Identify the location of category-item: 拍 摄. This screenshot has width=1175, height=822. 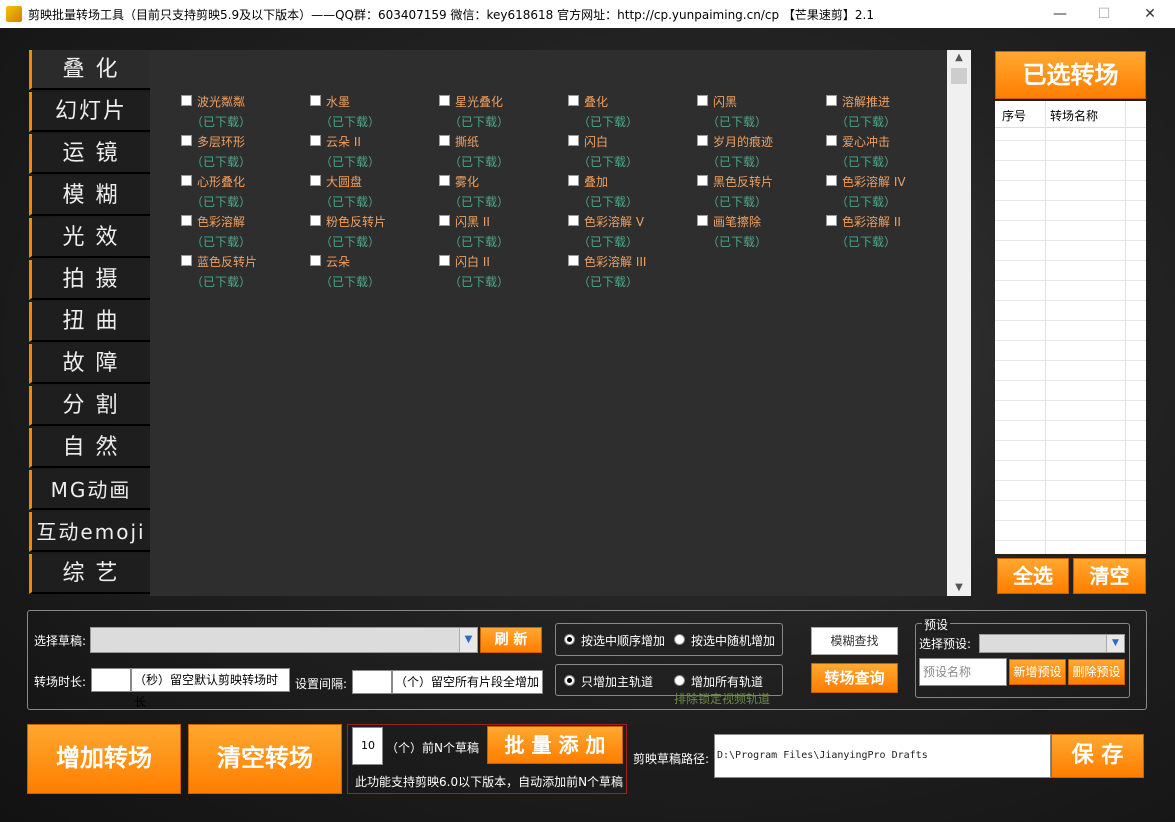
(89, 280).